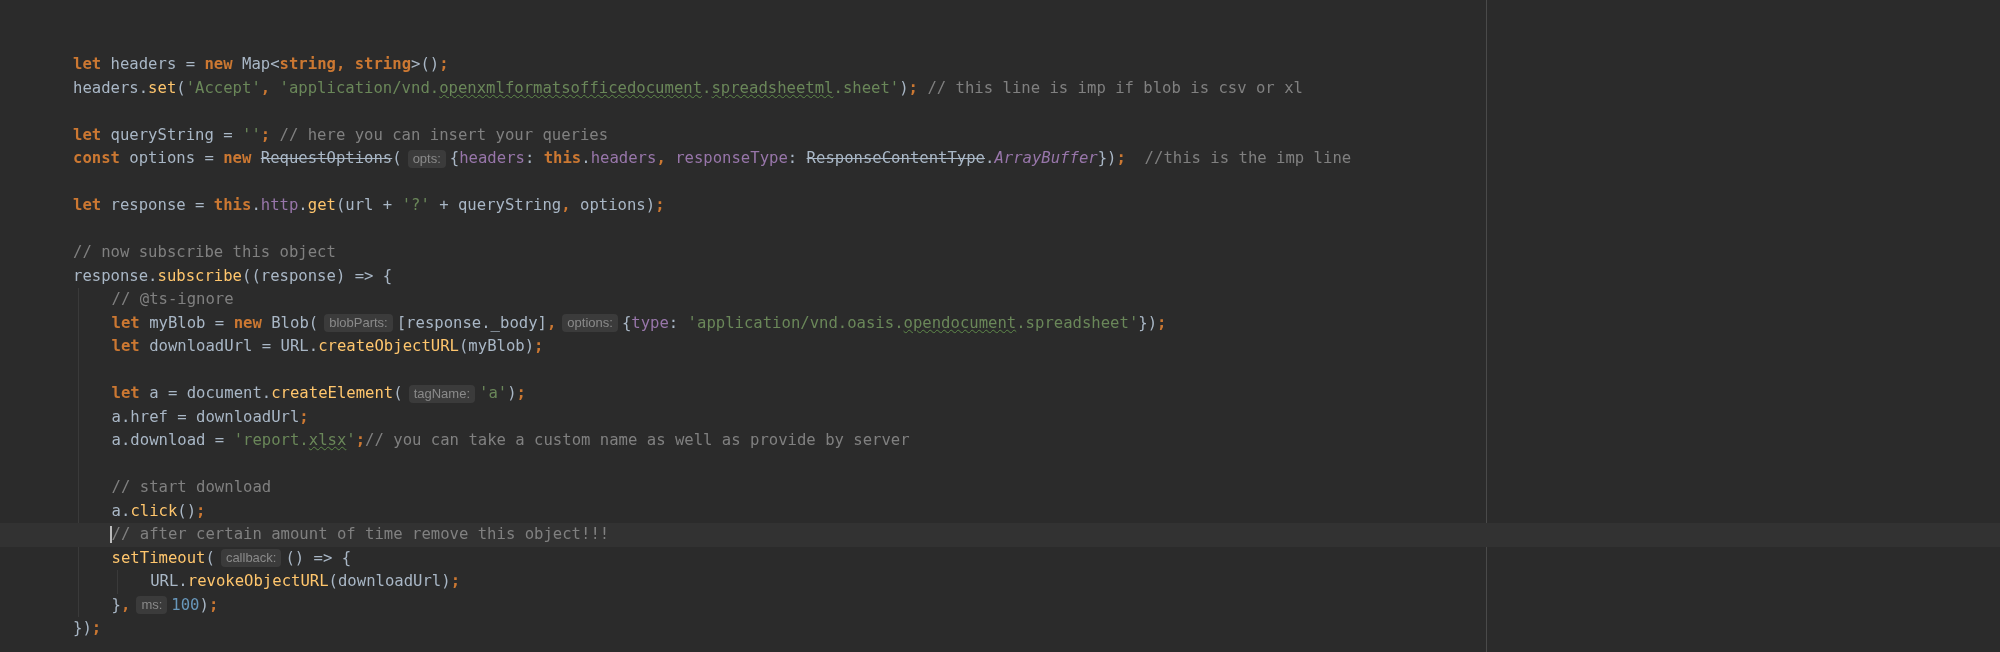  What do you see at coordinates (158, 511) in the screenshot?
I see `code-text: a.click();` at bounding box center [158, 511].